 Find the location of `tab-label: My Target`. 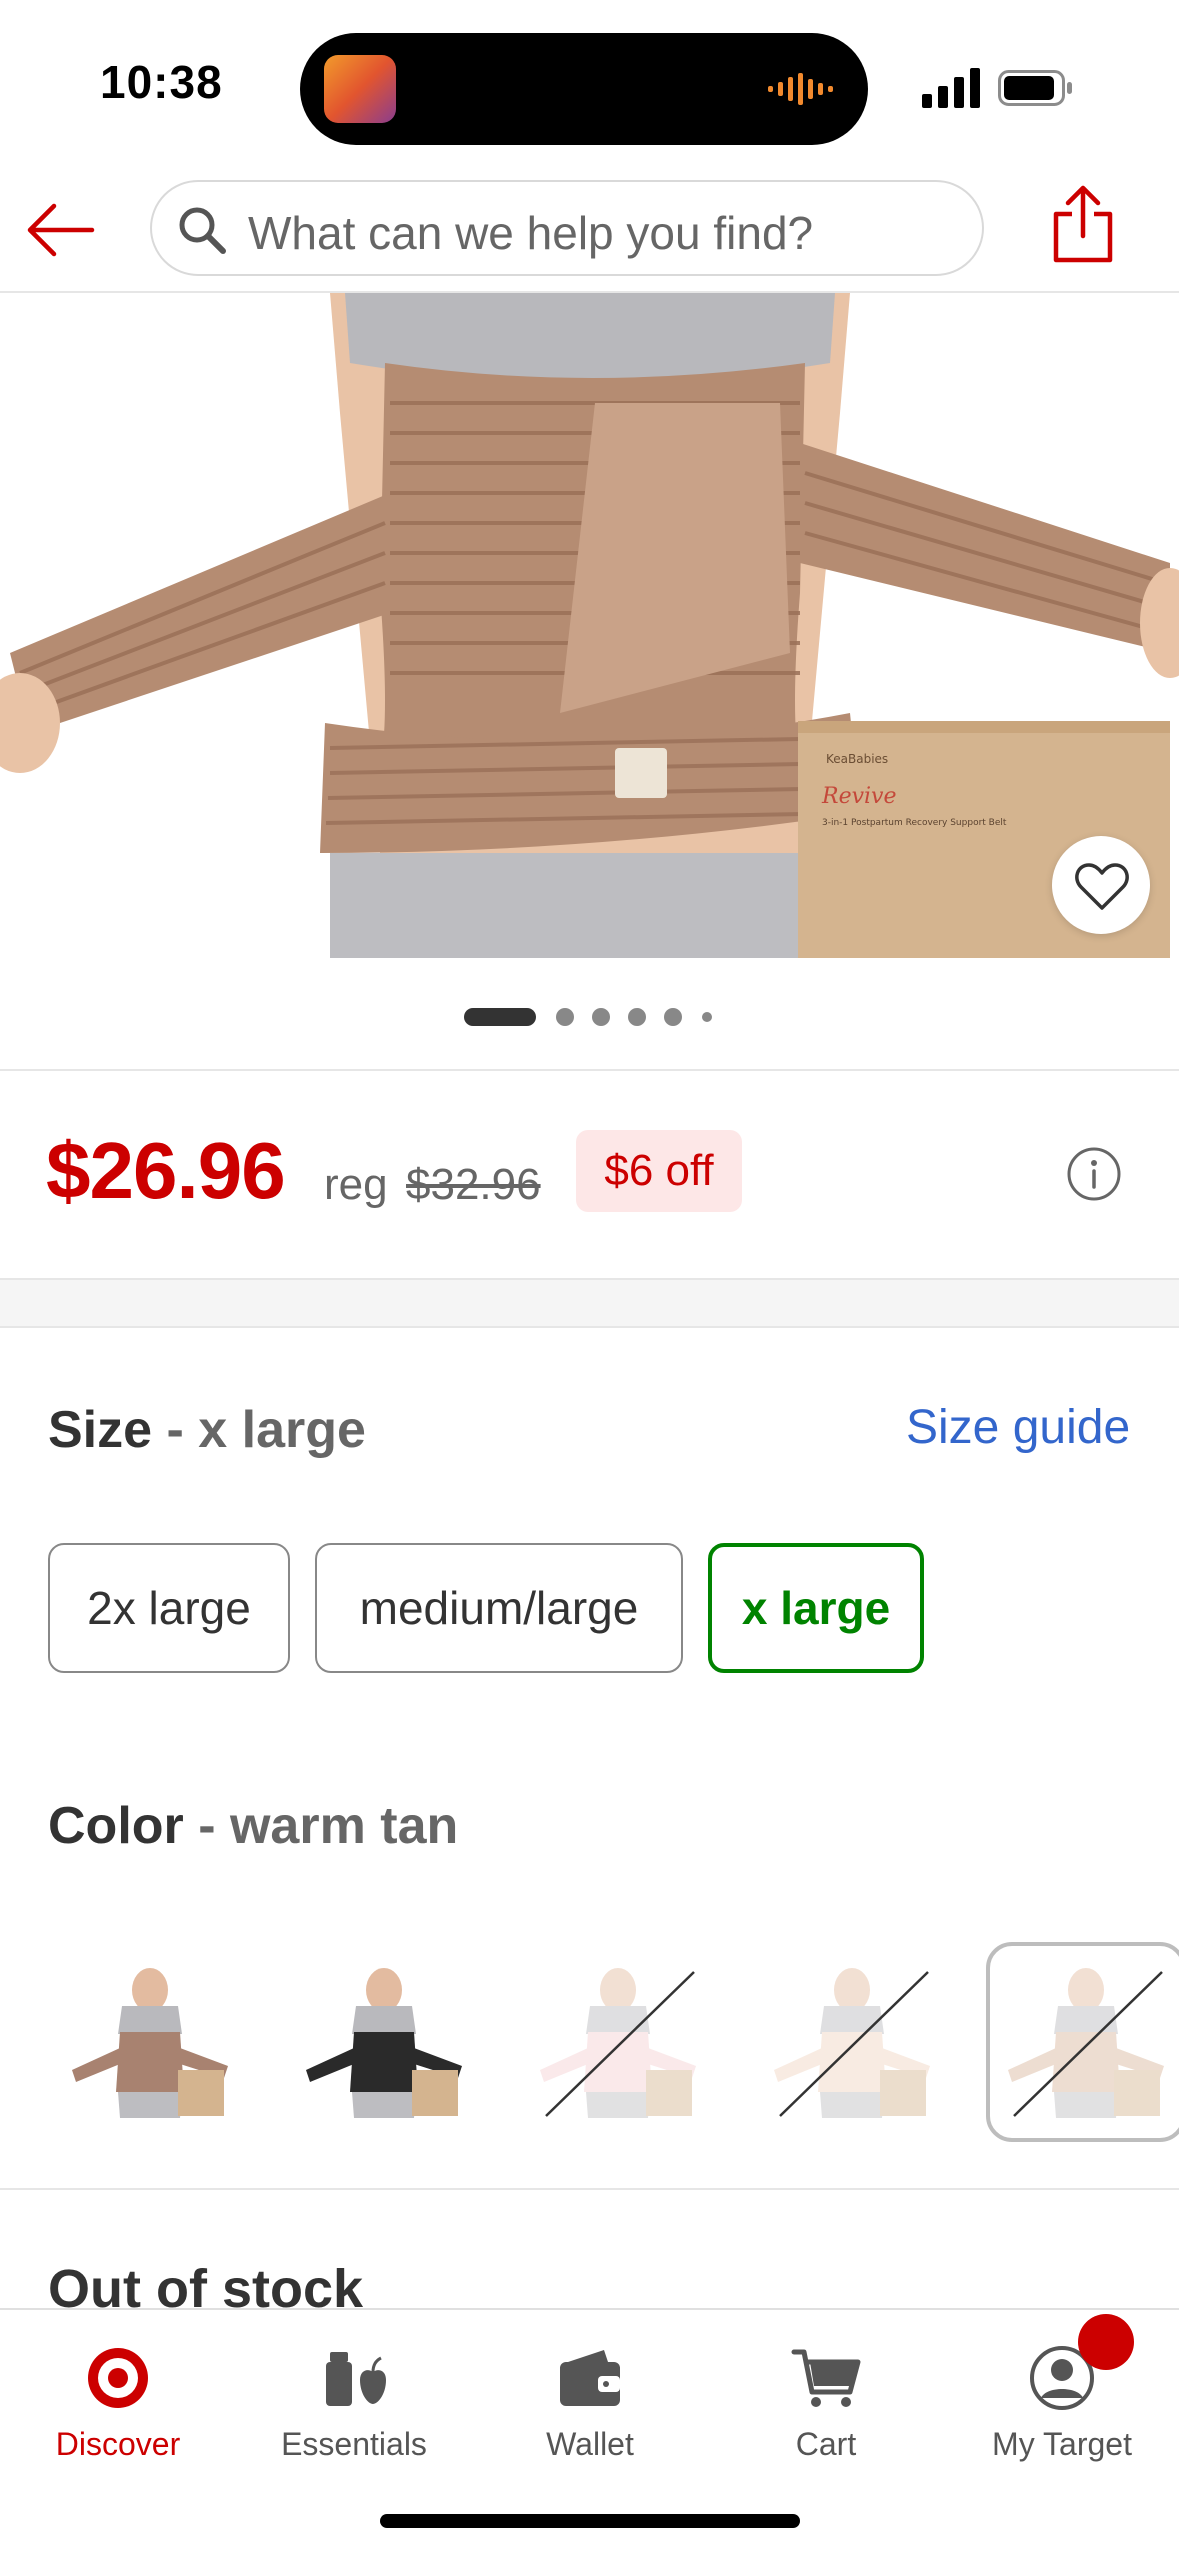

tab-label: My Target is located at coordinates (1062, 2444).